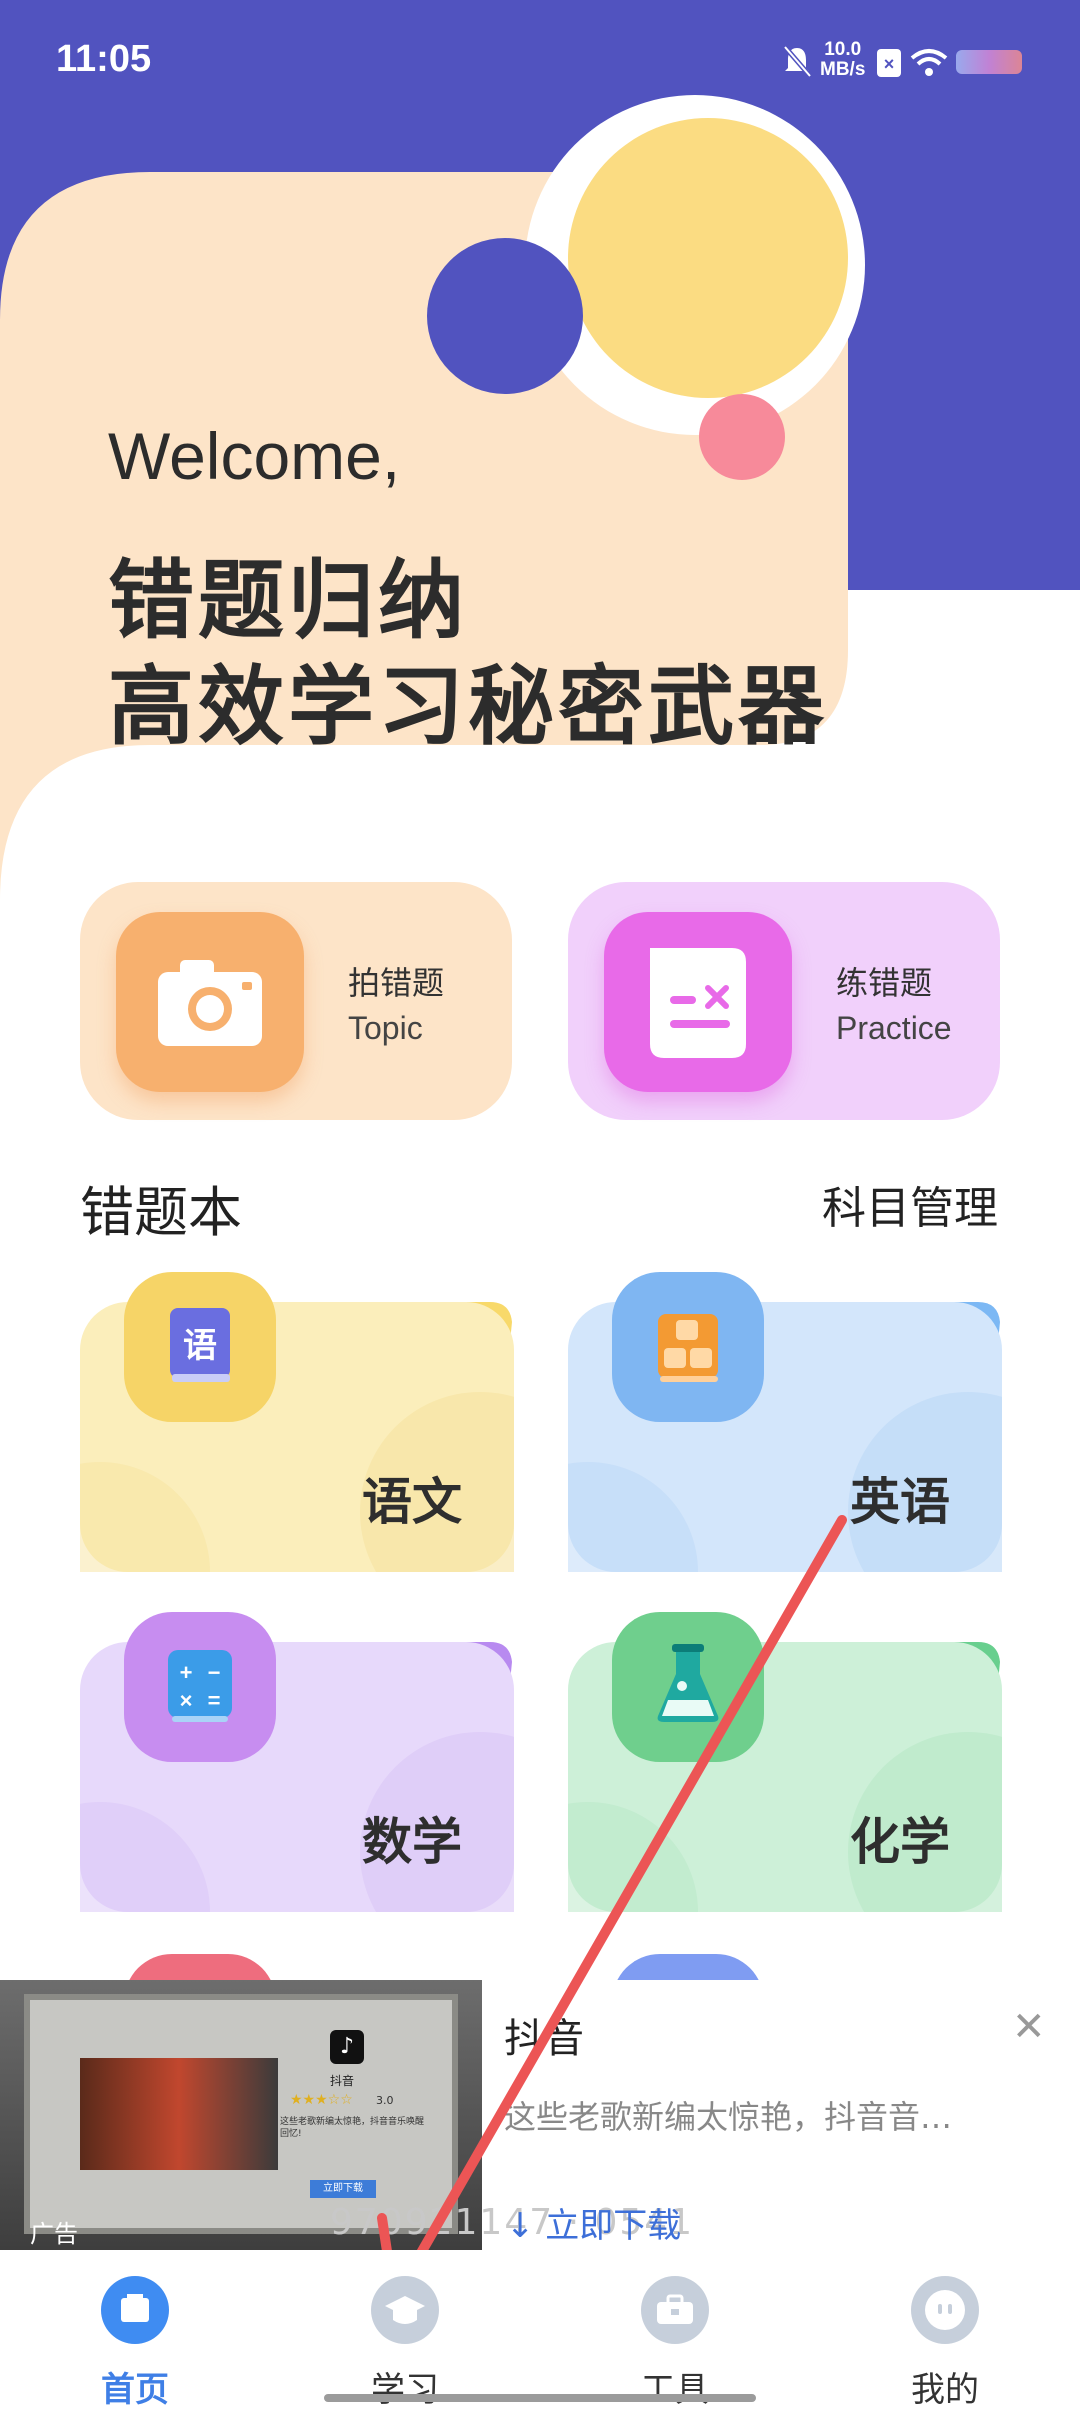 This screenshot has height=2411, width=1080. What do you see at coordinates (900, 1842) in the screenshot?
I see `subject-label-chemistry: 化学` at bounding box center [900, 1842].